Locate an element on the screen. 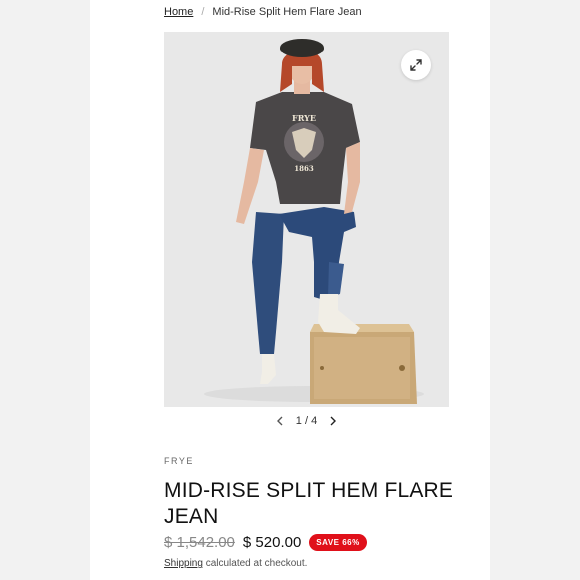  next-image-button is located at coordinates (333, 421).